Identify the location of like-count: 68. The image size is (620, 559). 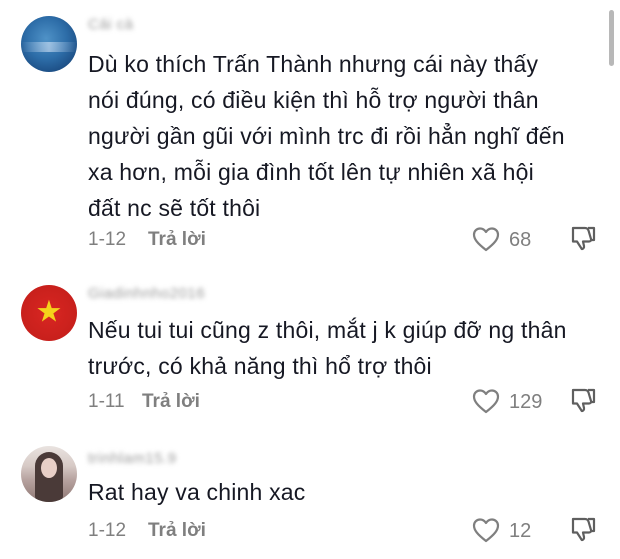
(520, 240).